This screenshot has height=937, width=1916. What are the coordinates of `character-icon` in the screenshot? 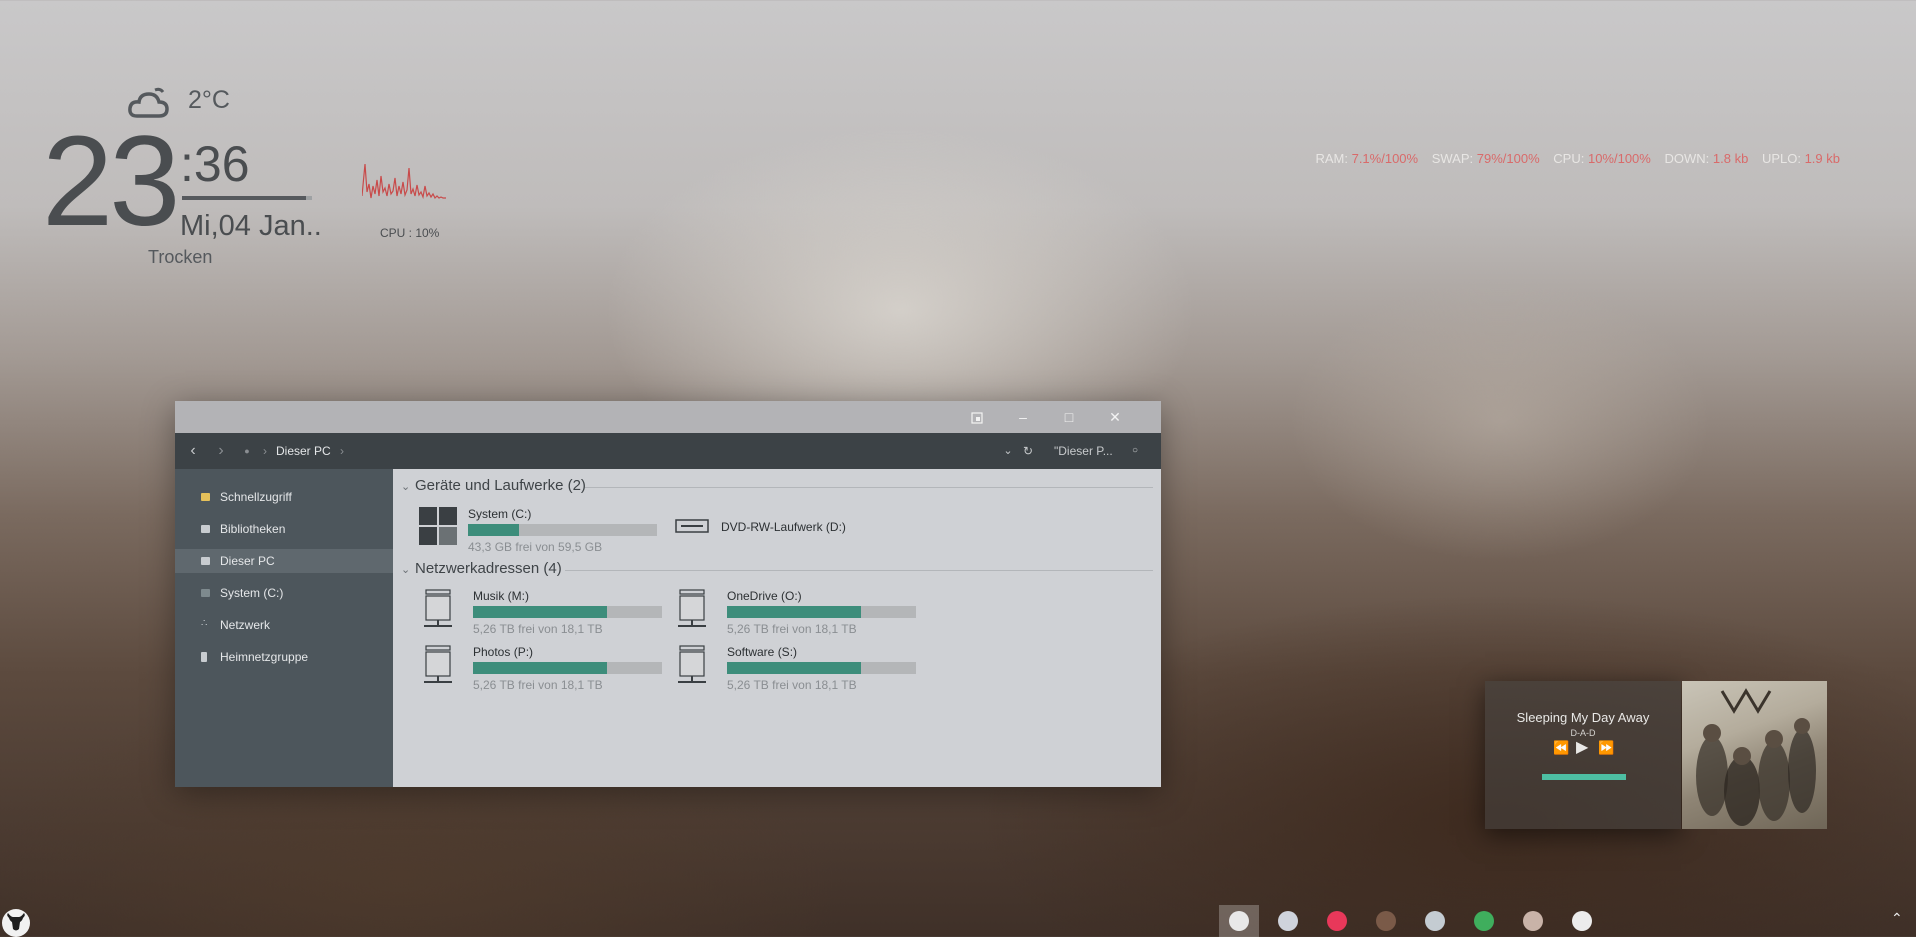 It's located at (1533, 921).